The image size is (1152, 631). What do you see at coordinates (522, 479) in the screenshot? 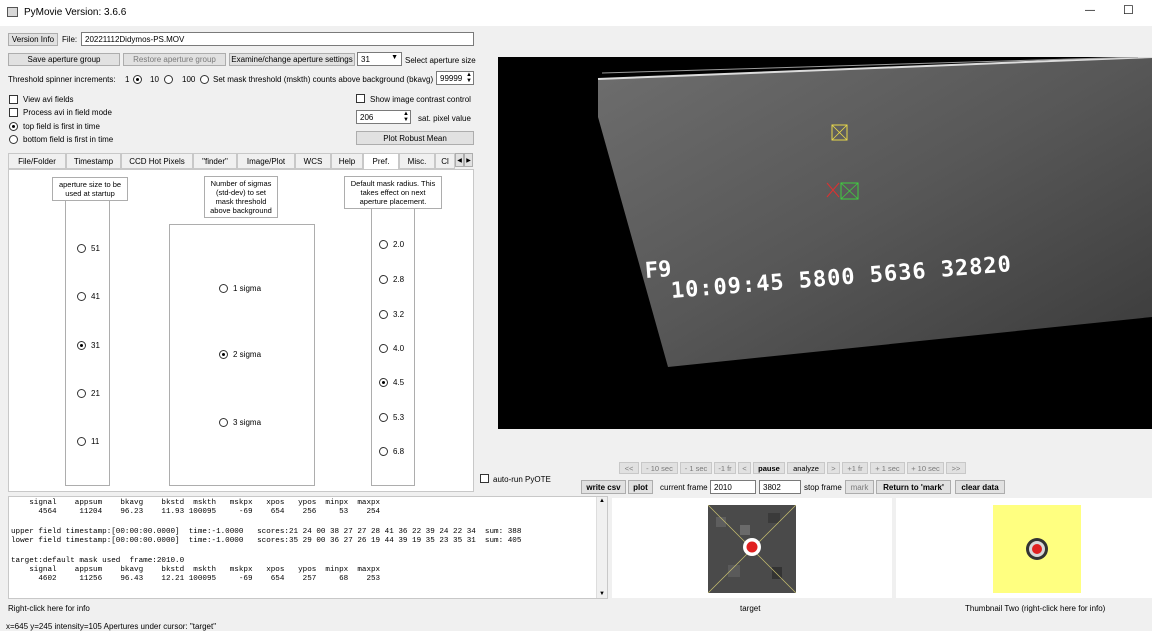
I see `auto-run-pyote-label: auto-run PyOTE` at bounding box center [522, 479].